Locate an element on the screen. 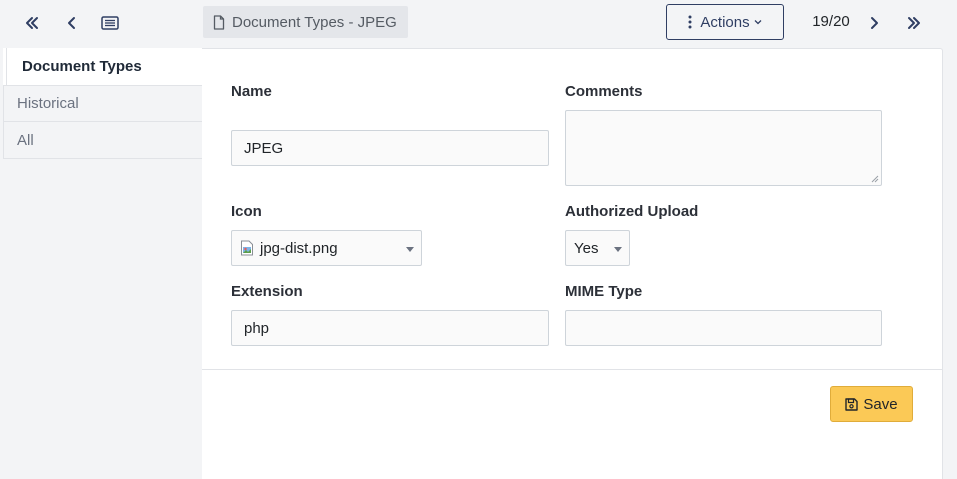  list-icon is located at coordinates (110, 23).